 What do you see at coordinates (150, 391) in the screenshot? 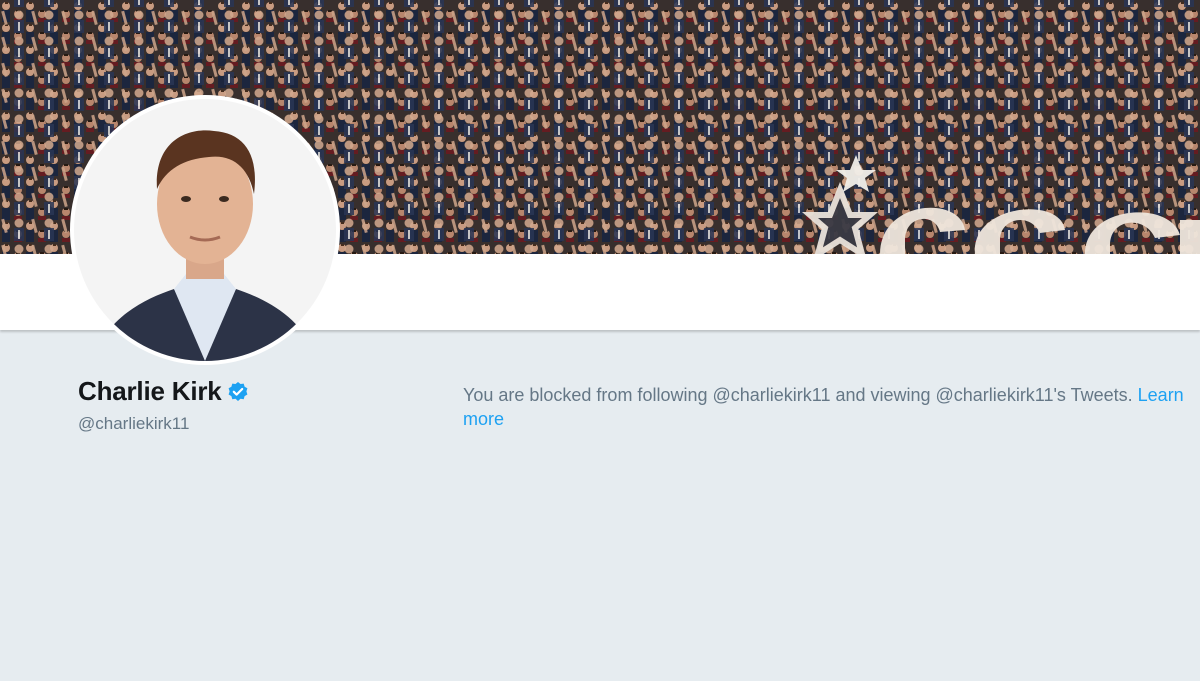
I see `profile-name-text: Charlie Kirk` at bounding box center [150, 391].